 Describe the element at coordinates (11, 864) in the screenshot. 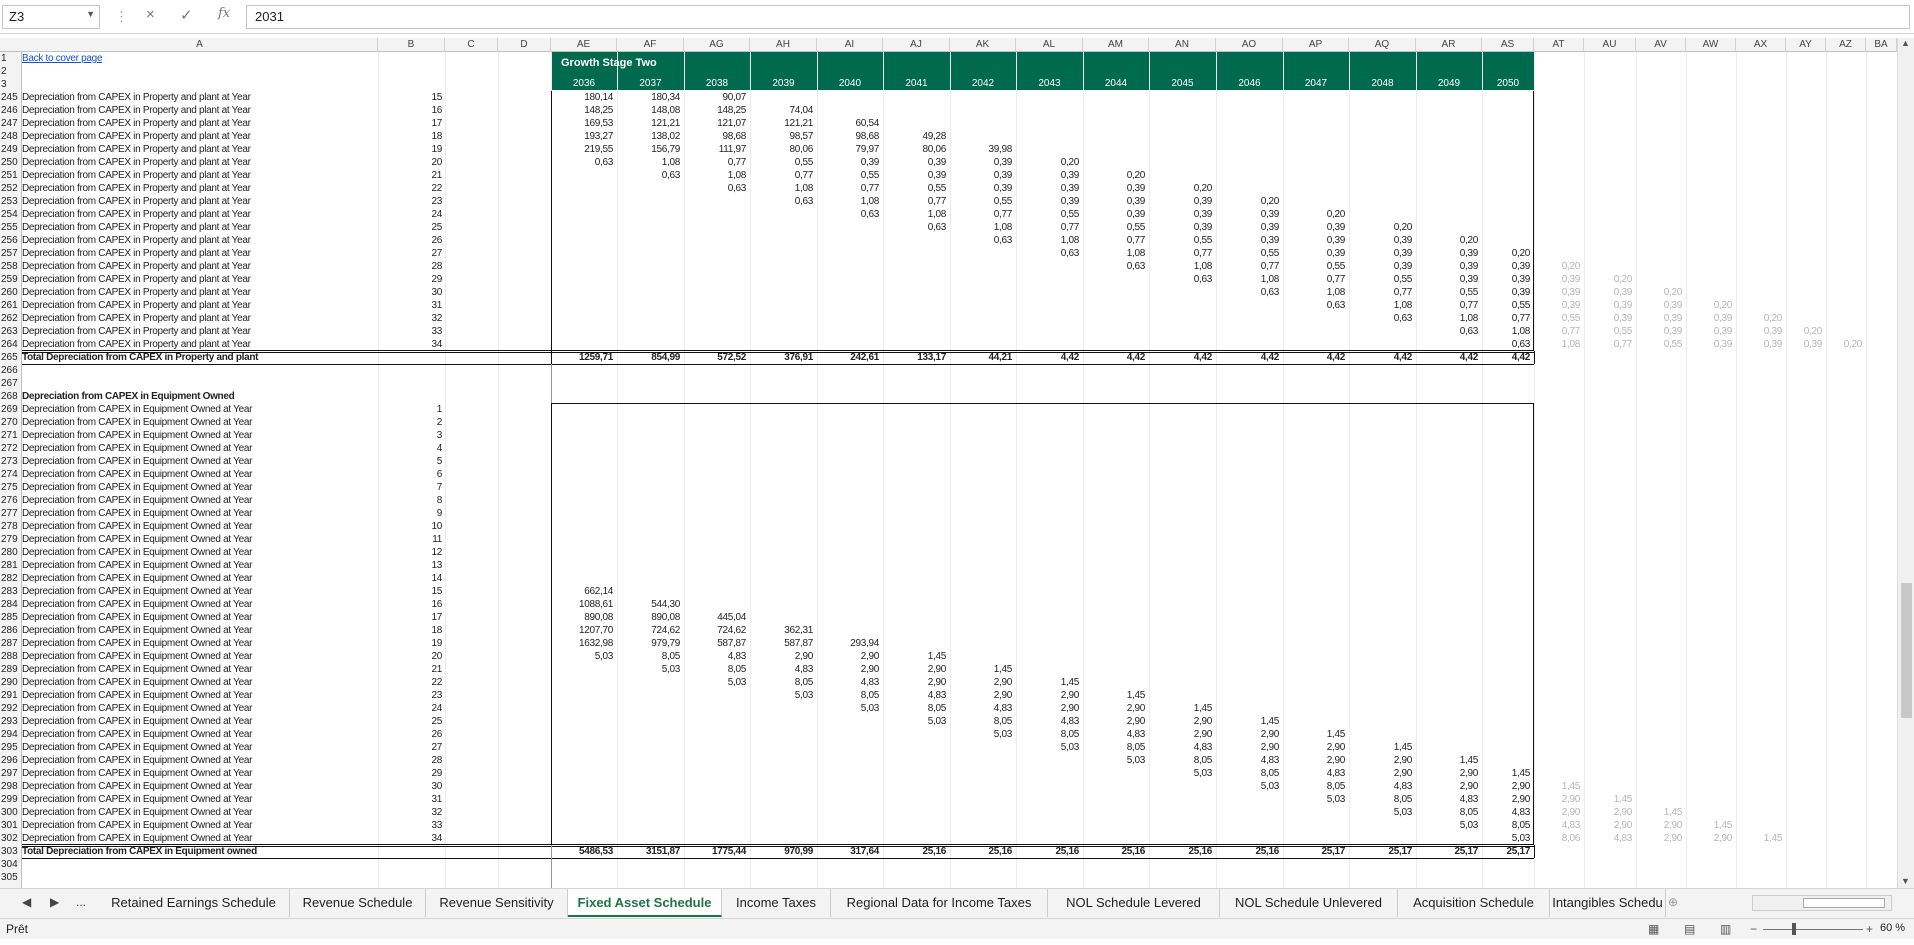

I see `row-number: 304` at that location.